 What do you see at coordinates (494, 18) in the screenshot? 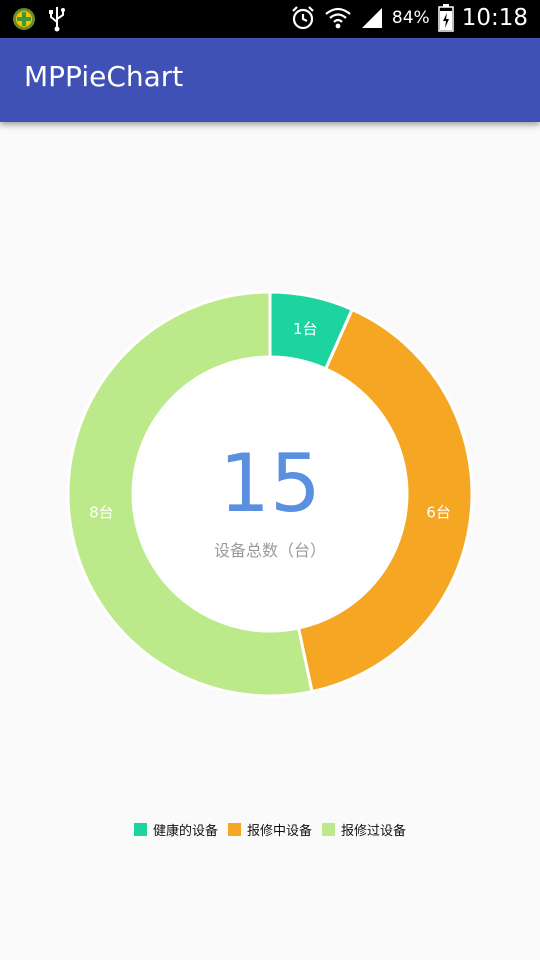
I see `clock: 10:18` at bounding box center [494, 18].